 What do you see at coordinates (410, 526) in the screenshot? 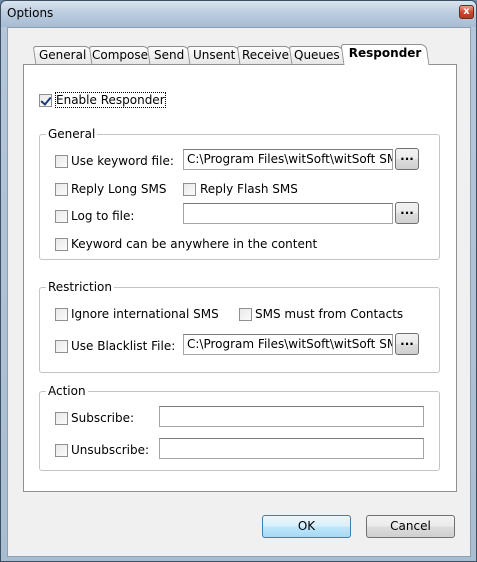
I see `cancel-button: Cancel` at bounding box center [410, 526].